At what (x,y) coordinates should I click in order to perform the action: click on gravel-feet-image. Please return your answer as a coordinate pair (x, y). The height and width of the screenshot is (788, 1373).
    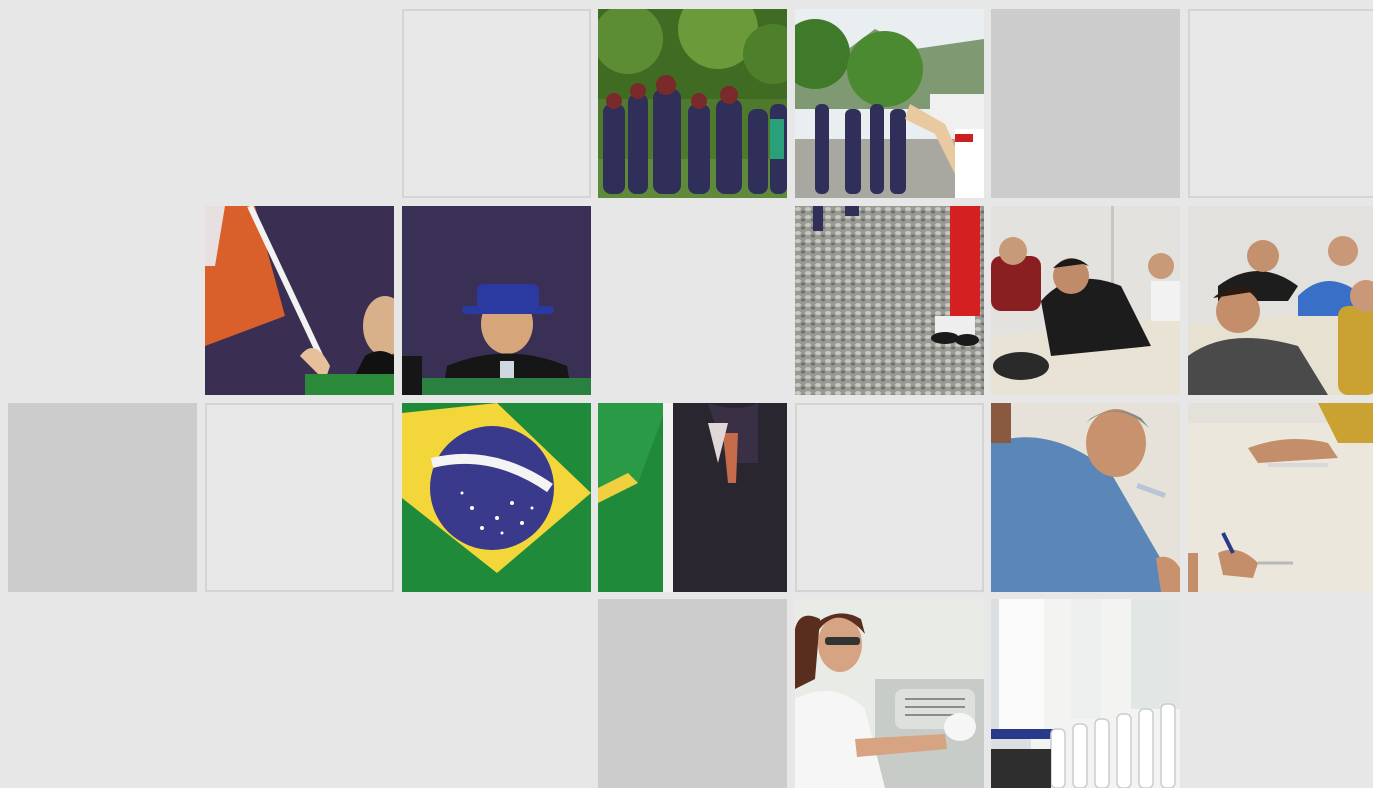
    Looking at the image, I should click on (889, 300).